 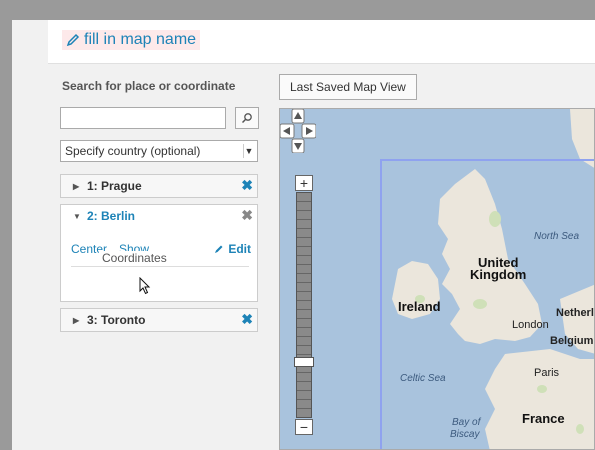 I want to click on map-name-title: fill in map name, so click(x=131, y=40).